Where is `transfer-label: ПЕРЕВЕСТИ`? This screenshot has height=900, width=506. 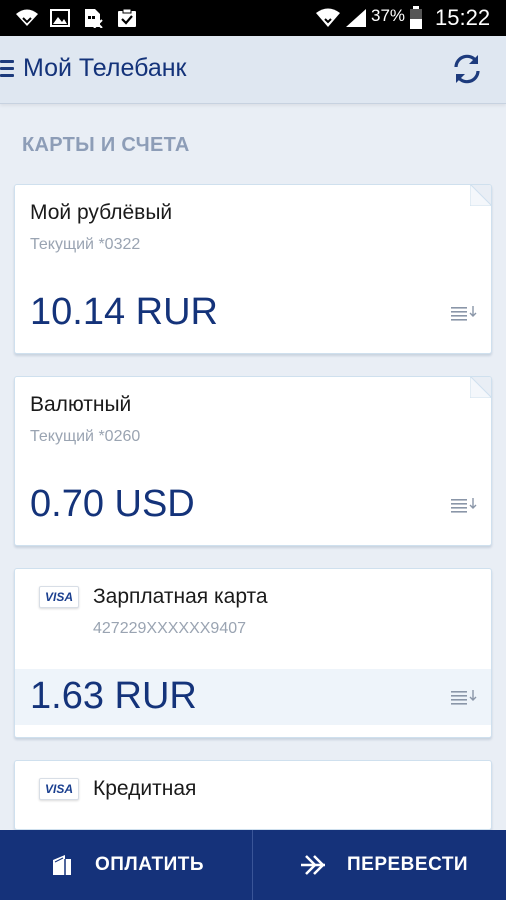 transfer-label: ПЕРЕВЕСТИ is located at coordinates (408, 864).